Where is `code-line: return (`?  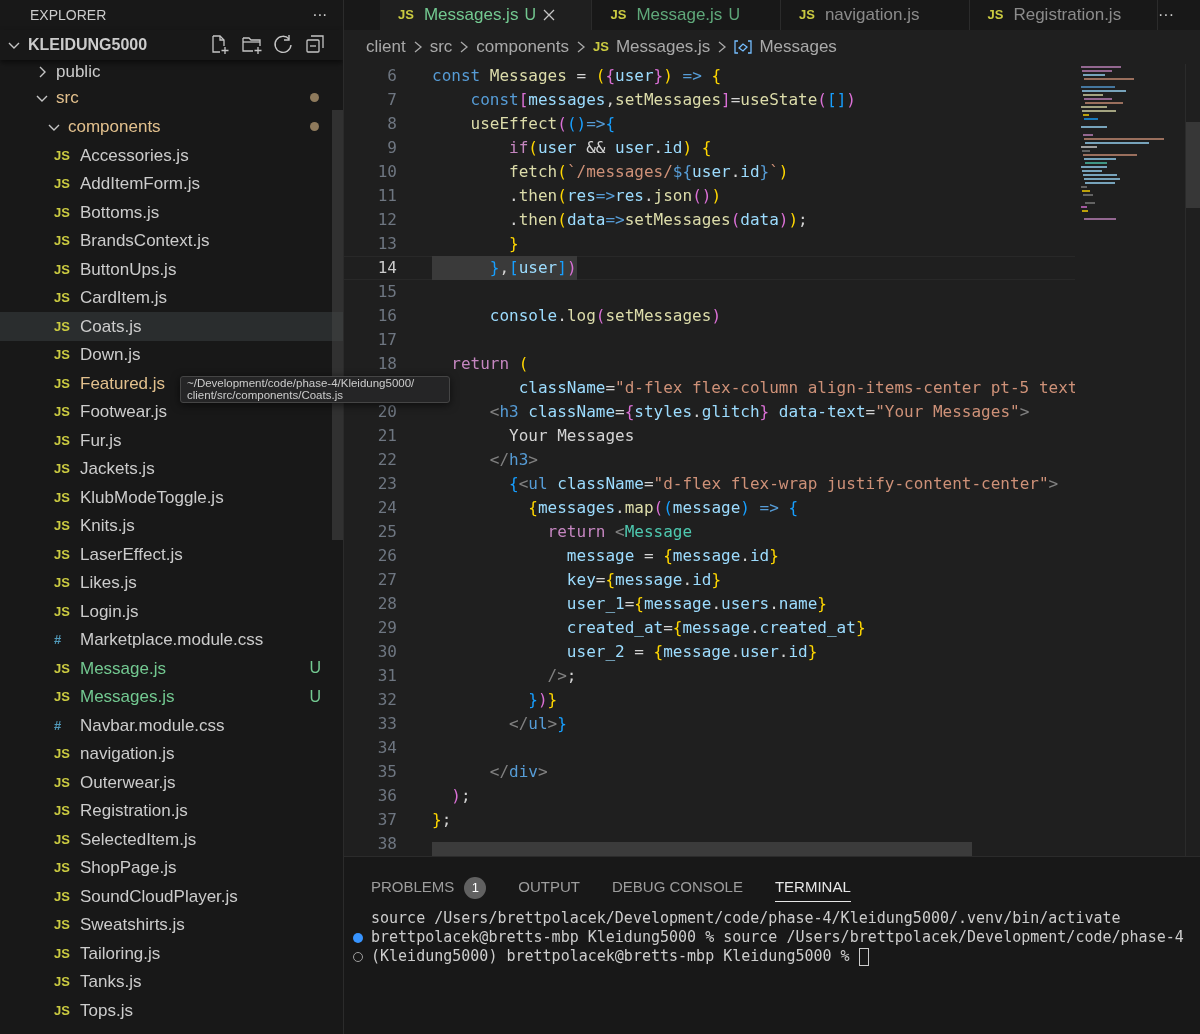 code-line: return ( is located at coordinates (489, 364).